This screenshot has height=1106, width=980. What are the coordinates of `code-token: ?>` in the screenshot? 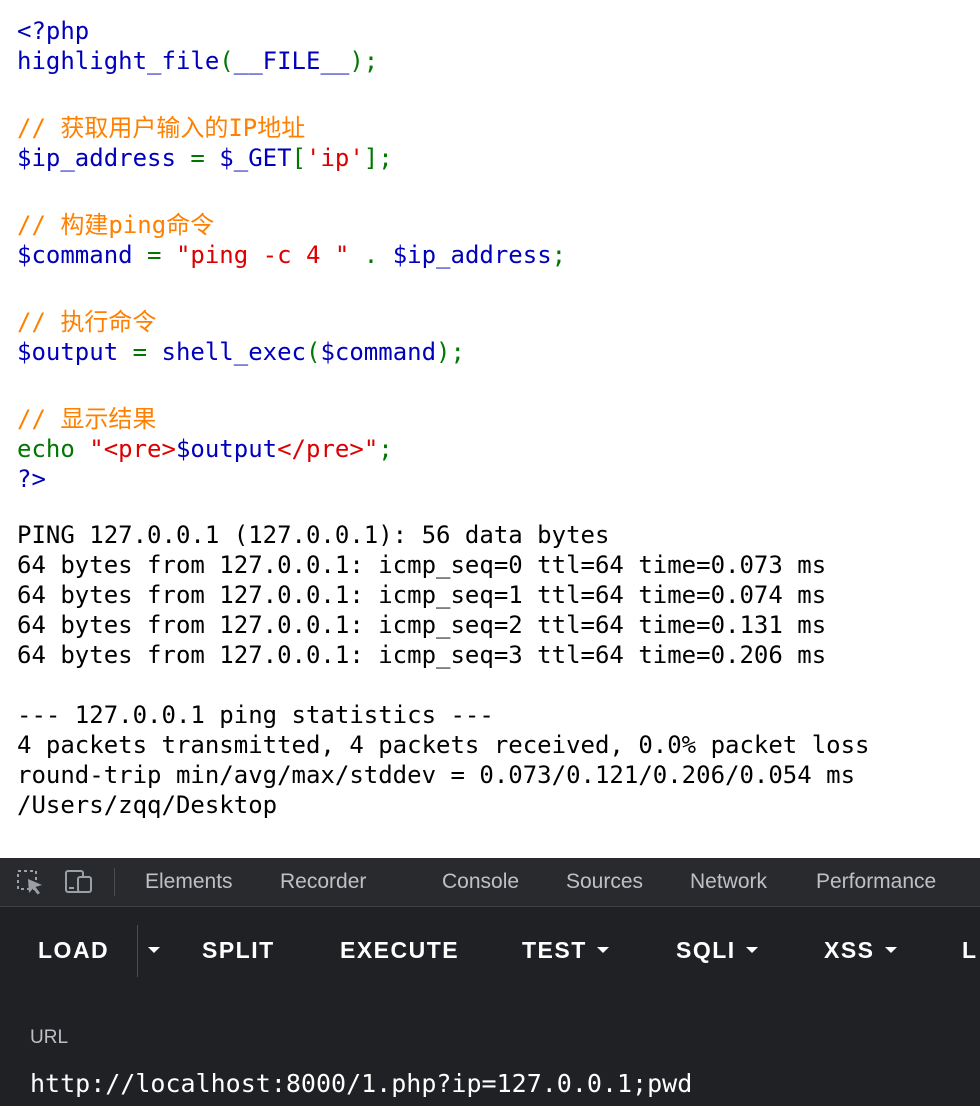 It's located at (31, 479).